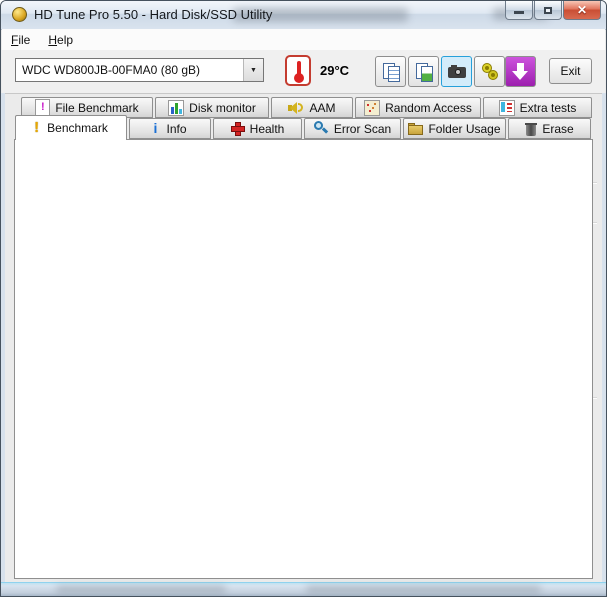  Describe the element at coordinates (416, 128) in the screenshot. I see `folder-icon` at that location.